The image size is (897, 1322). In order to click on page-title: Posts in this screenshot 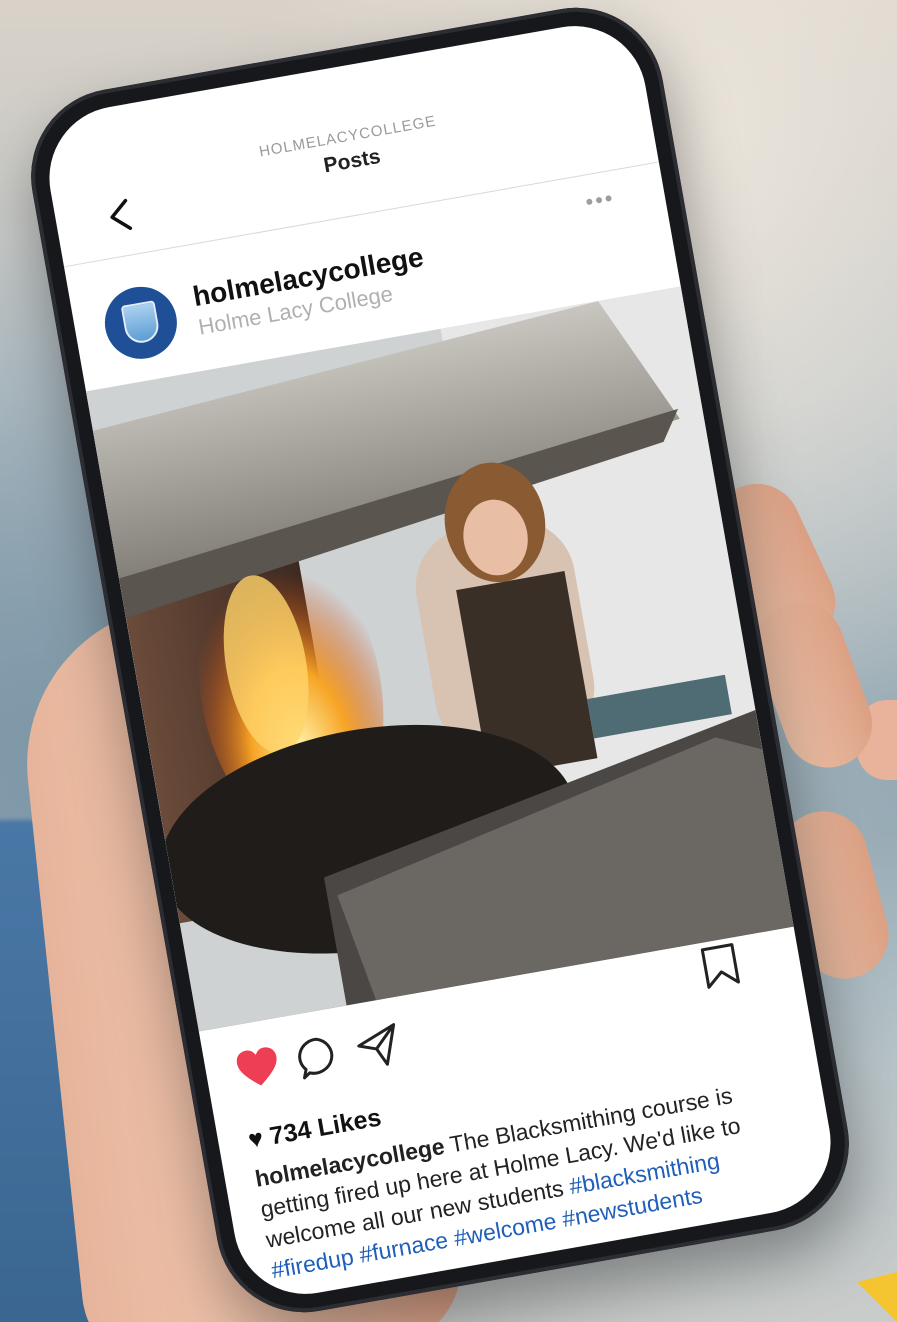, I will do `click(352, 161)`.